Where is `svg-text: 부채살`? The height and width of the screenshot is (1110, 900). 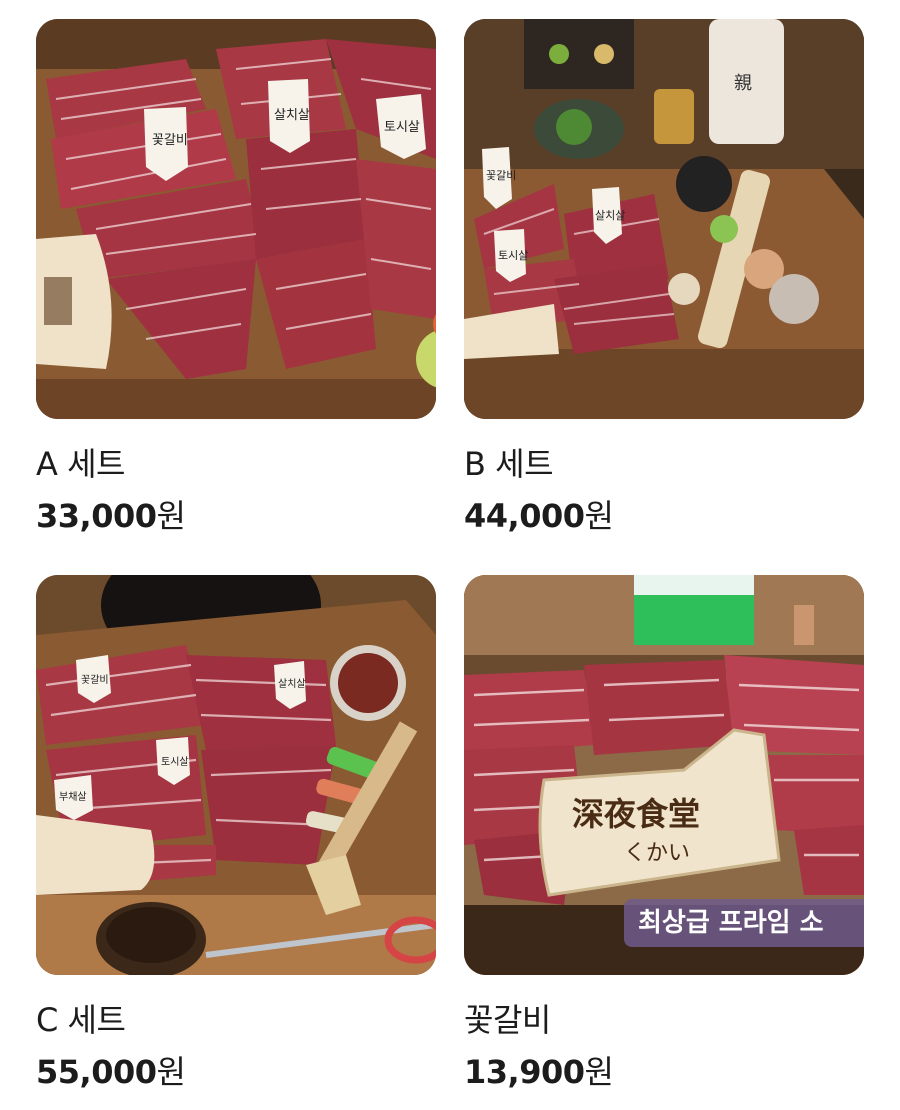
svg-text: 부채살 is located at coordinates (73, 797).